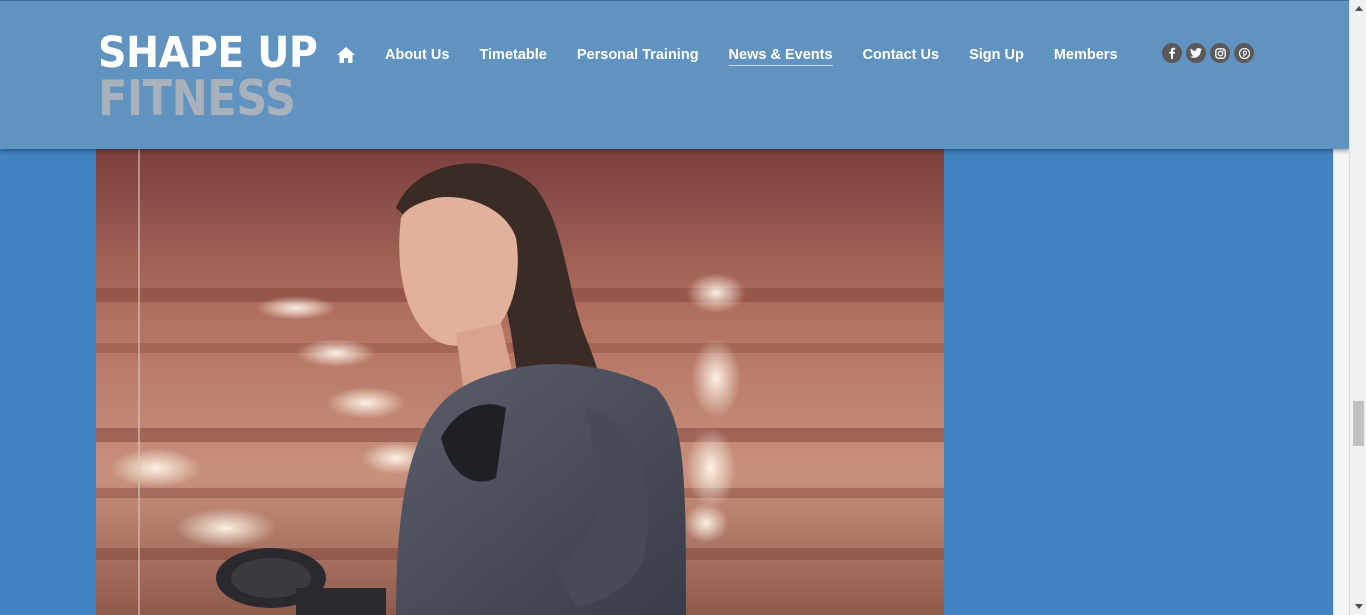 This screenshot has height=615, width=1366. I want to click on site-logo: SHAPE UP FITNESS, so click(217, 77).